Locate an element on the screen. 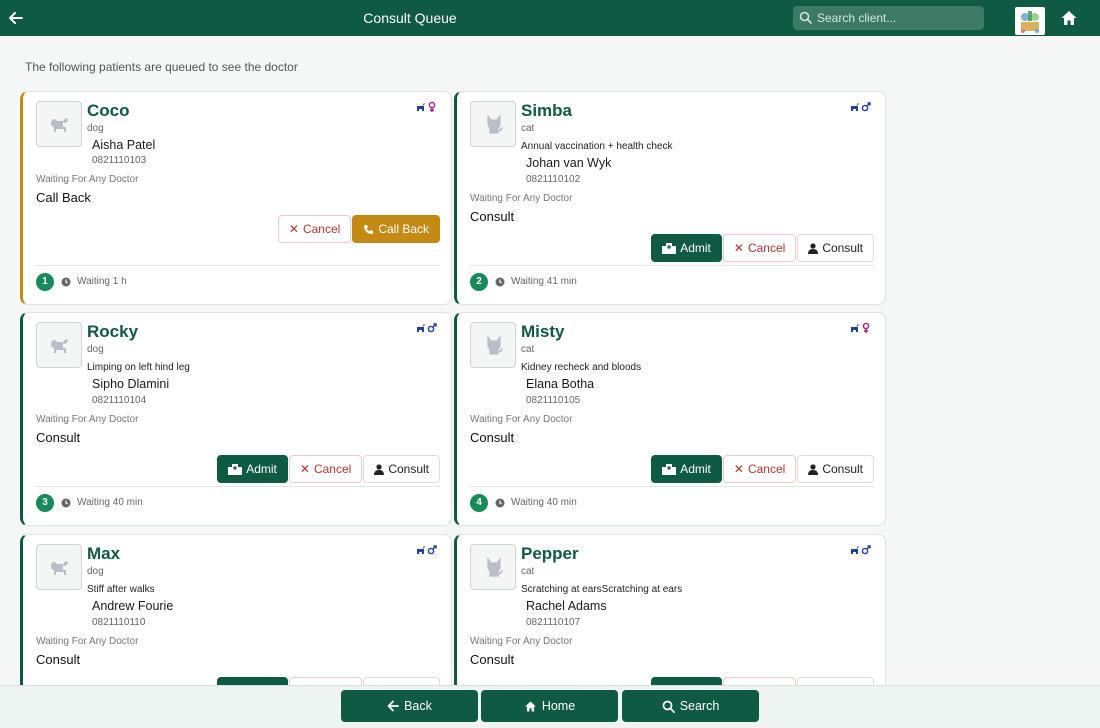 This screenshot has width=1100, height=728. waiting-time: Waiting 41 min is located at coordinates (544, 281).